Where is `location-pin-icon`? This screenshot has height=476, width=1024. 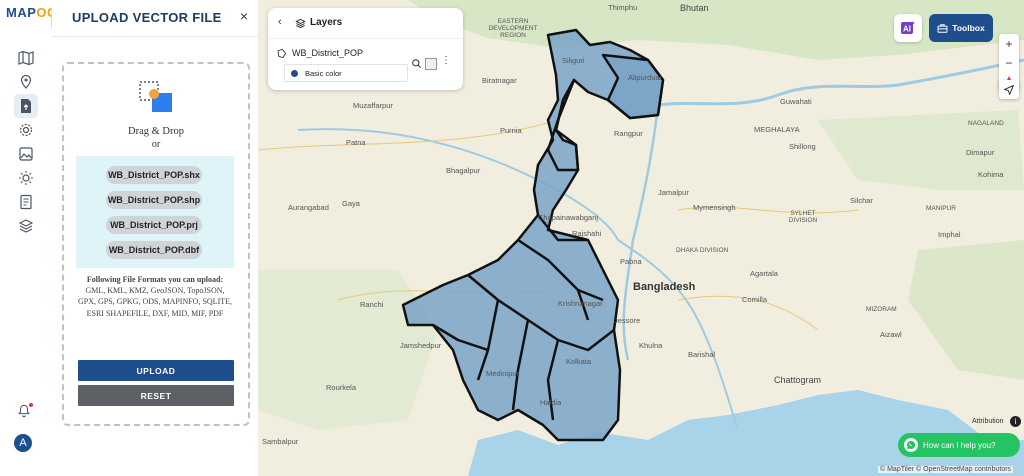
location-pin-icon is located at coordinates (26, 82).